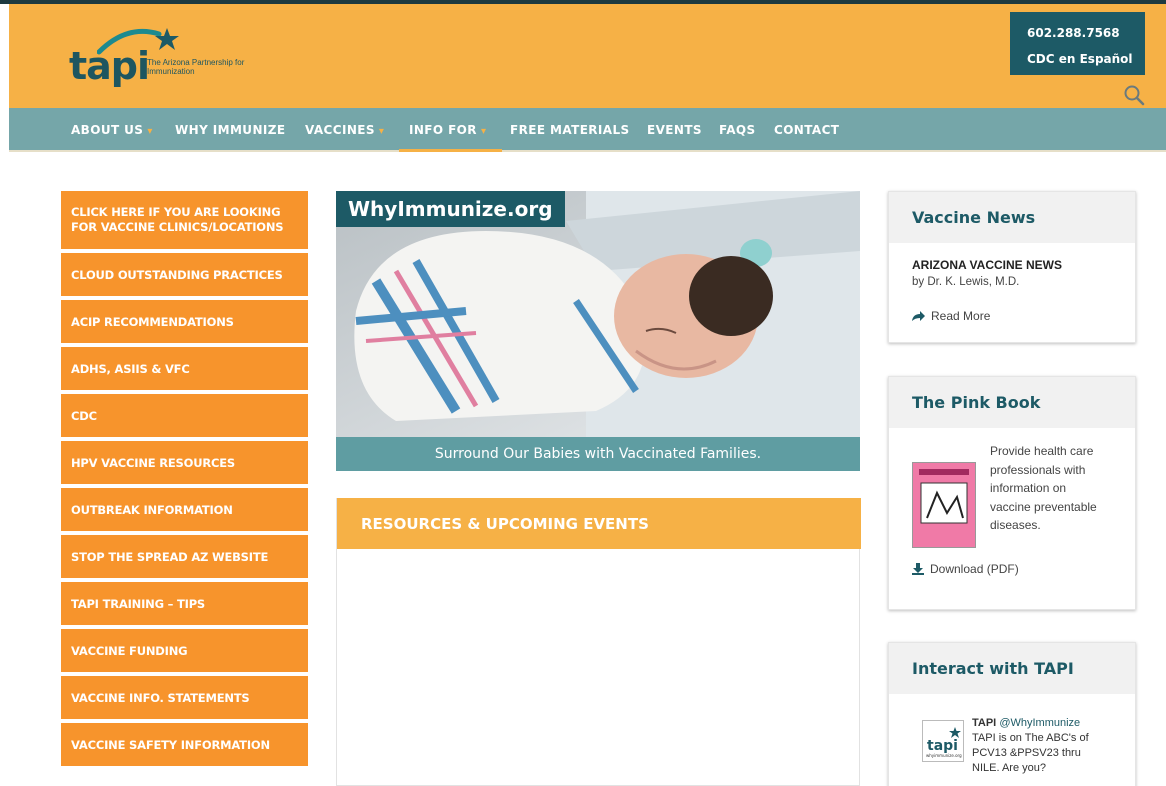  I want to click on sidebar-item-stop-spread: STOP THE SPREAD AZ WEBSITE, so click(184, 556).